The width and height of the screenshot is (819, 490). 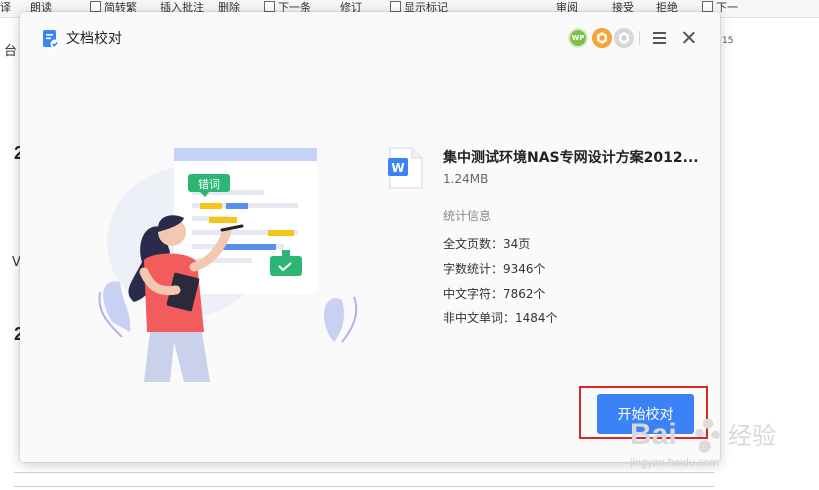 What do you see at coordinates (209, 184) in the screenshot?
I see `illustration-tag-label: 错词` at bounding box center [209, 184].